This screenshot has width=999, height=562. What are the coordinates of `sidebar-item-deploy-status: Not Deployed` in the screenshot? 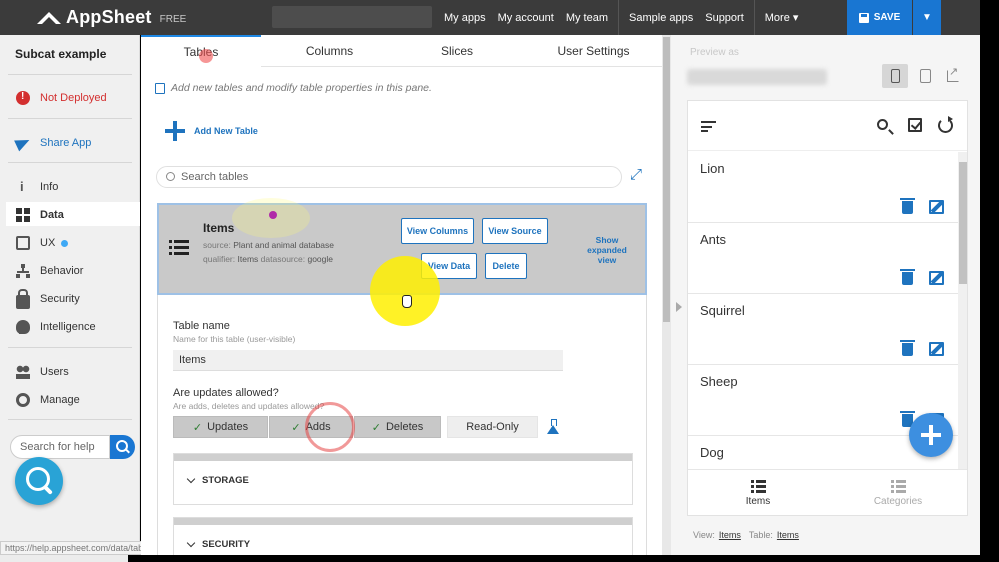 It's located at (61, 98).